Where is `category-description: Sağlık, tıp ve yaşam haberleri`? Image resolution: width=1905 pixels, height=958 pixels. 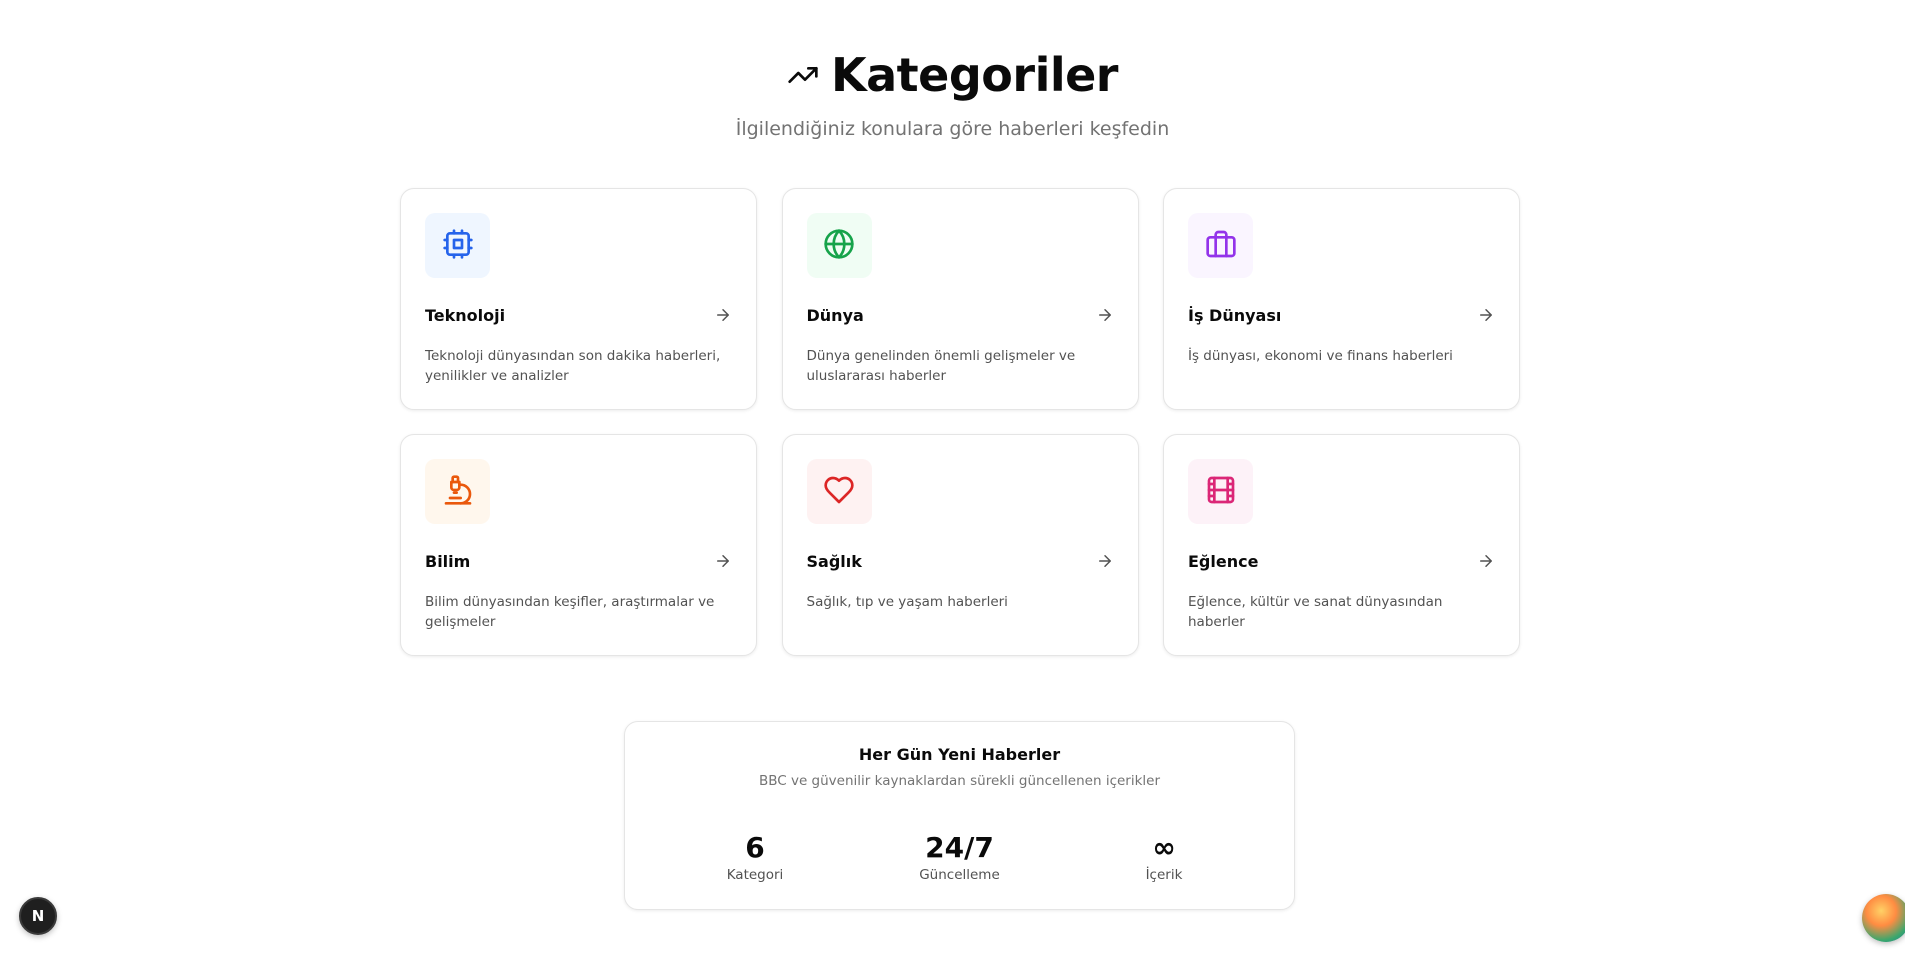
category-description: Sağlık, tıp ve yaşam haberleri is located at coordinates (907, 602).